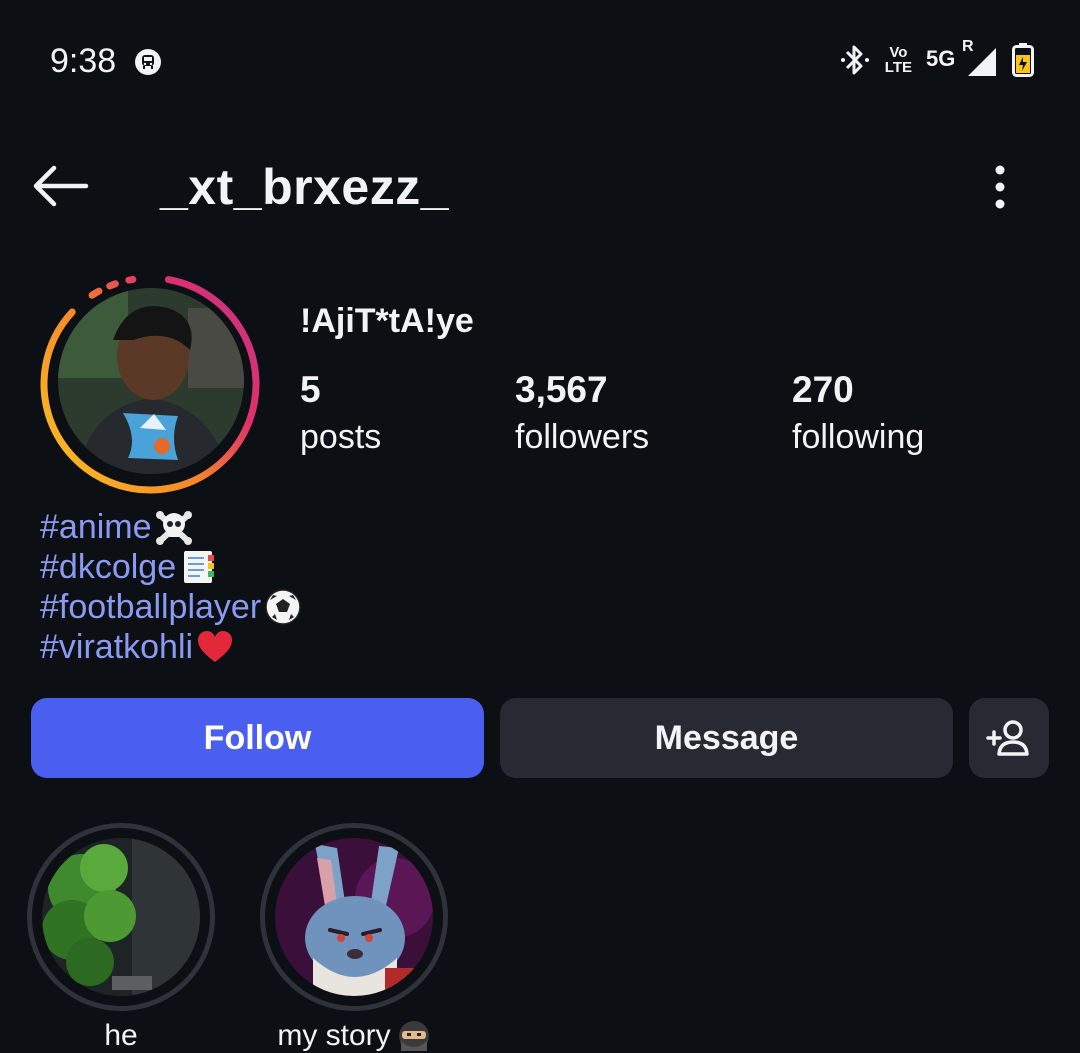  Describe the element at coordinates (334, 1035) in the screenshot. I see `highlight-label-text: my story` at that location.